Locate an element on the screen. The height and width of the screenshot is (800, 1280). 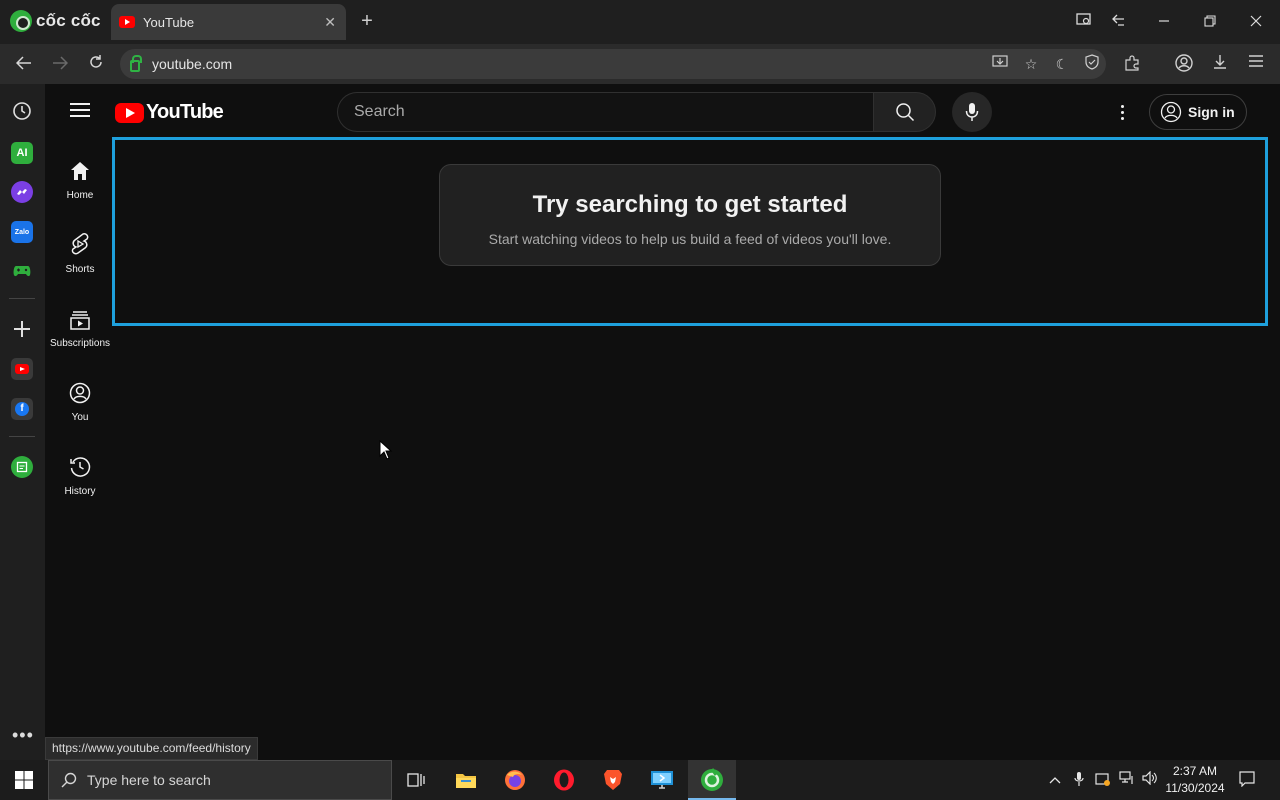
lock-icon is located at coordinates (136, 63).